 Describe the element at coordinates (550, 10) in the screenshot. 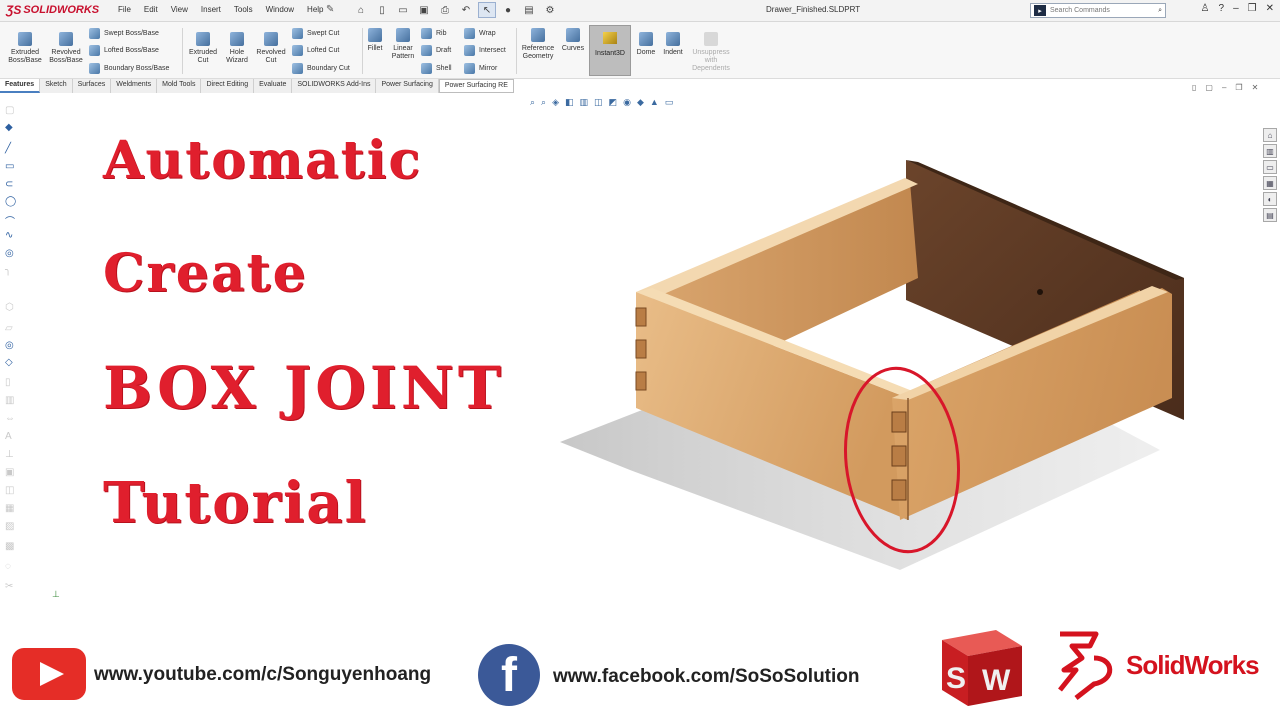

I see `gear-icon: ⚙` at that location.